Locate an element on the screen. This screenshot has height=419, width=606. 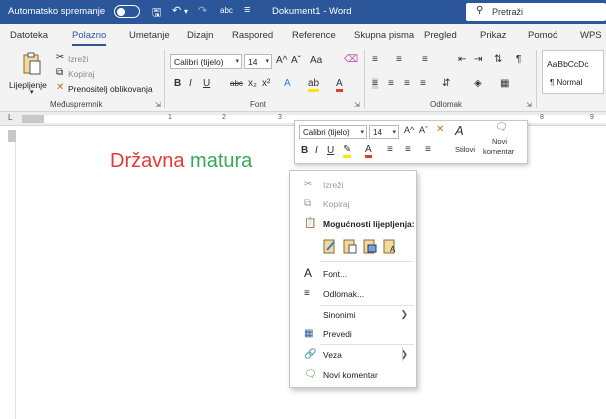
tab-reference: Reference is located at coordinates (314, 35).